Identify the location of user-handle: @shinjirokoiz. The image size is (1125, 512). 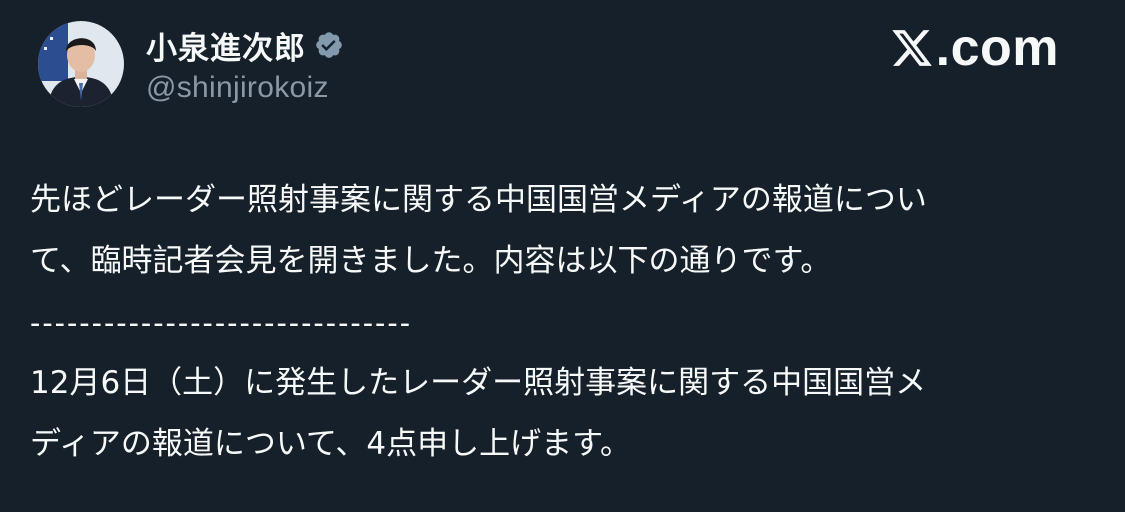
(245, 88).